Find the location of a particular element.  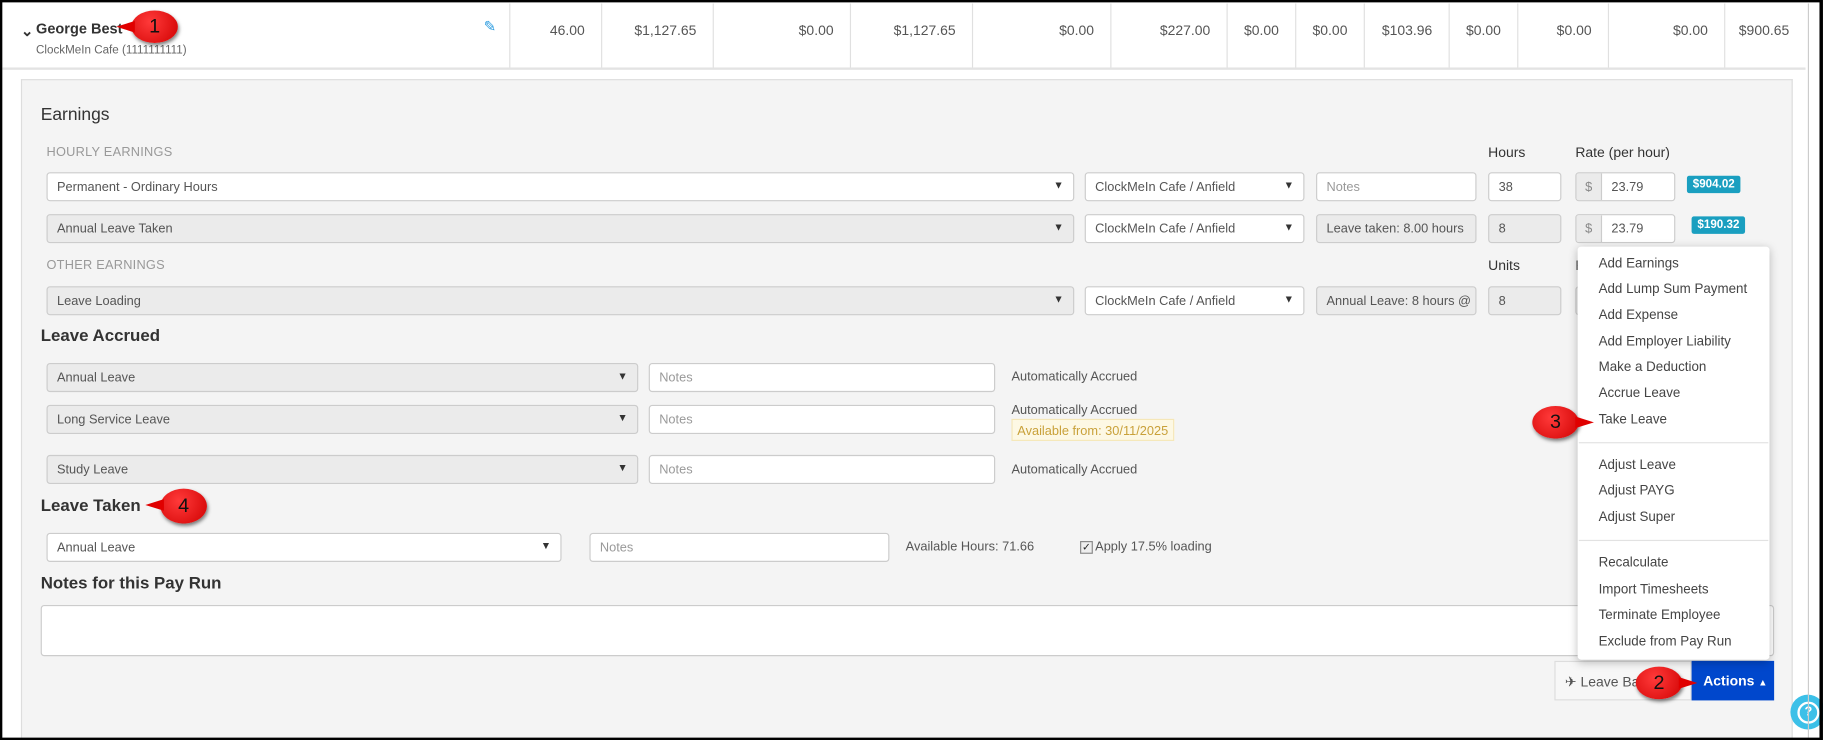

earnings-type-select: Permanent - Ordinary Hours ▼ is located at coordinates (560, 187).